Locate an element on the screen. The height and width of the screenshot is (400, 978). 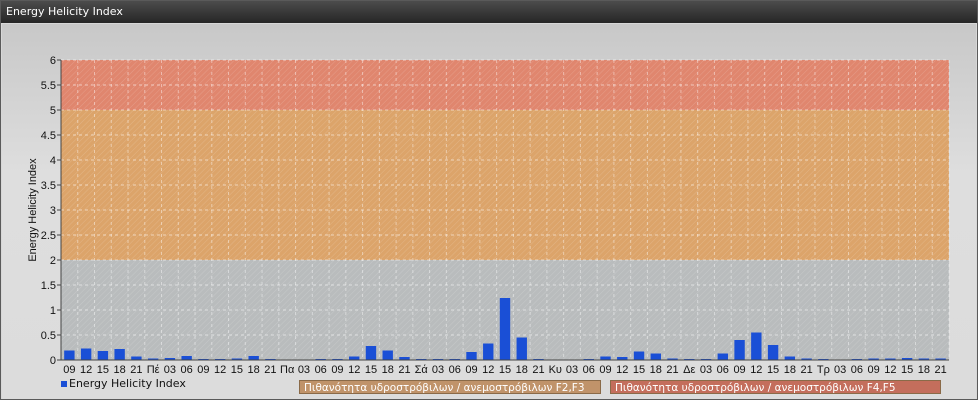
y-tick-label-6: 3 is located at coordinates (53, 211).